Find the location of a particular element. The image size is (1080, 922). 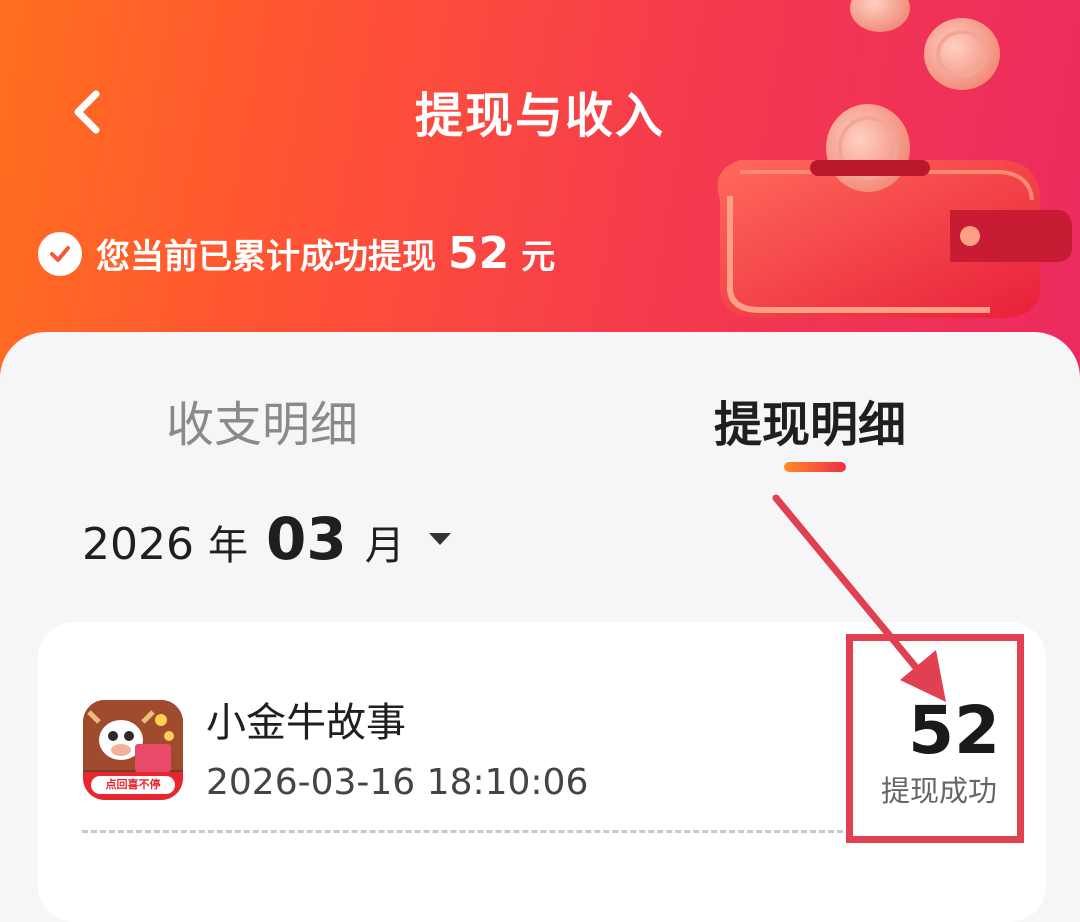

app-icon: 点回喜不停 is located at coordinates (133, 750).